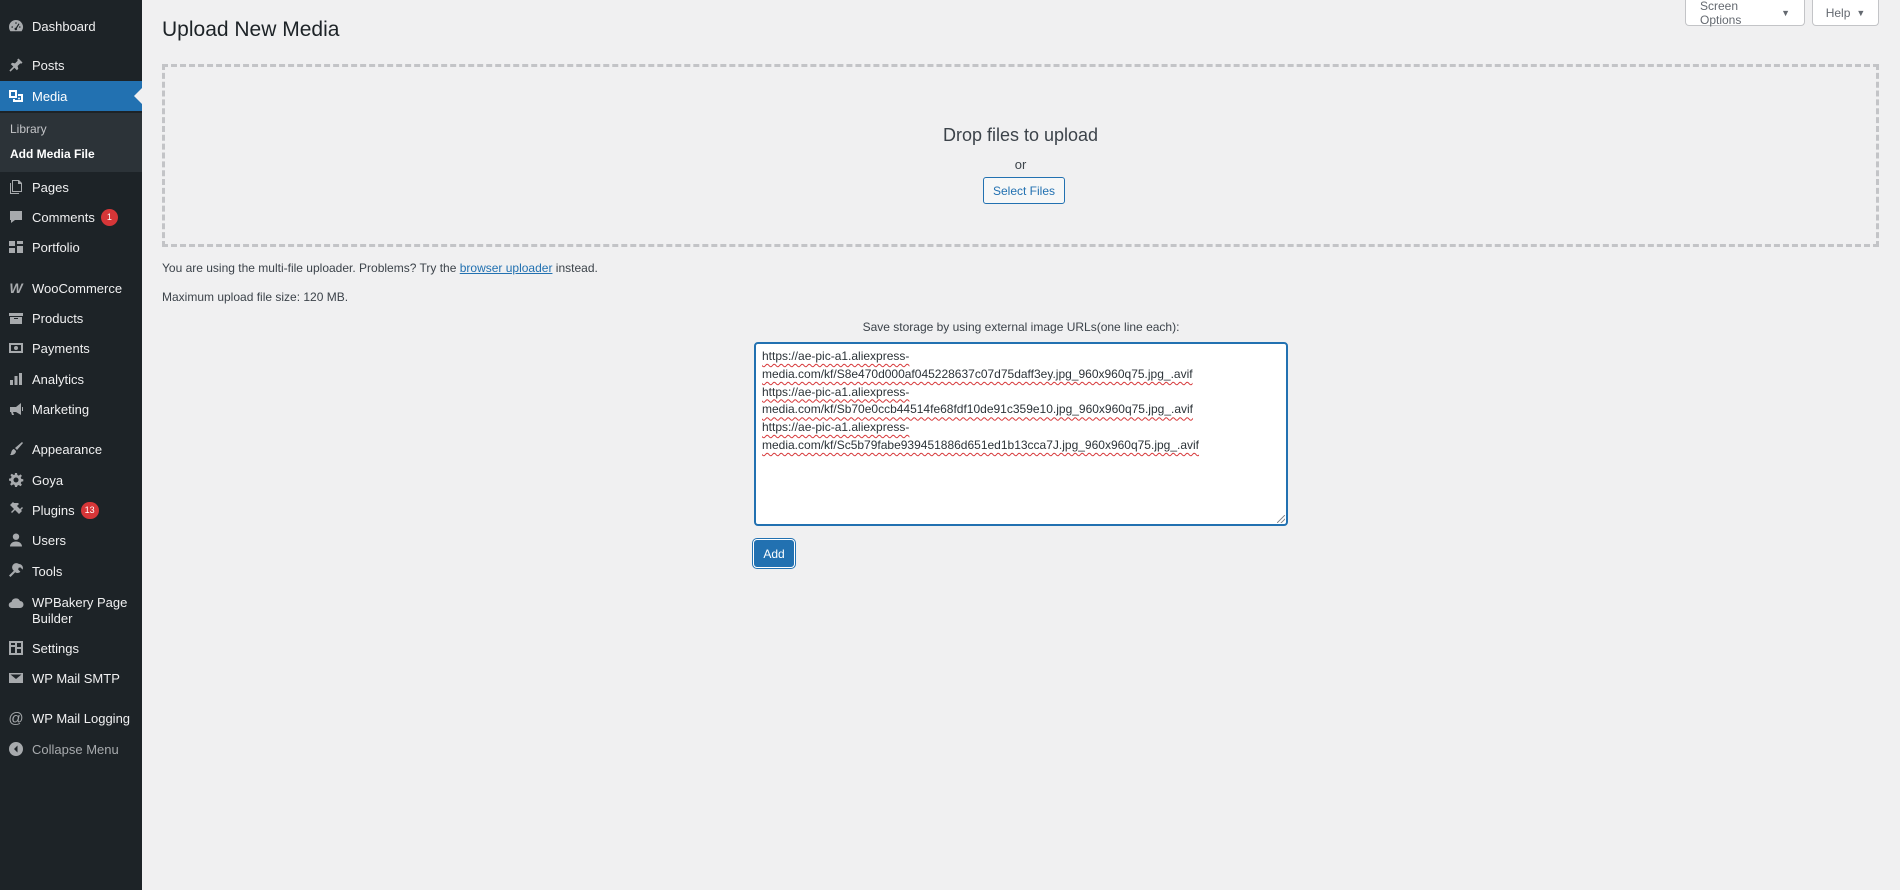 The image size is (1900, 890). Describe the element at coordinates (1020, 164) in the screenshot. I see `drop-or-text: or` at that location.